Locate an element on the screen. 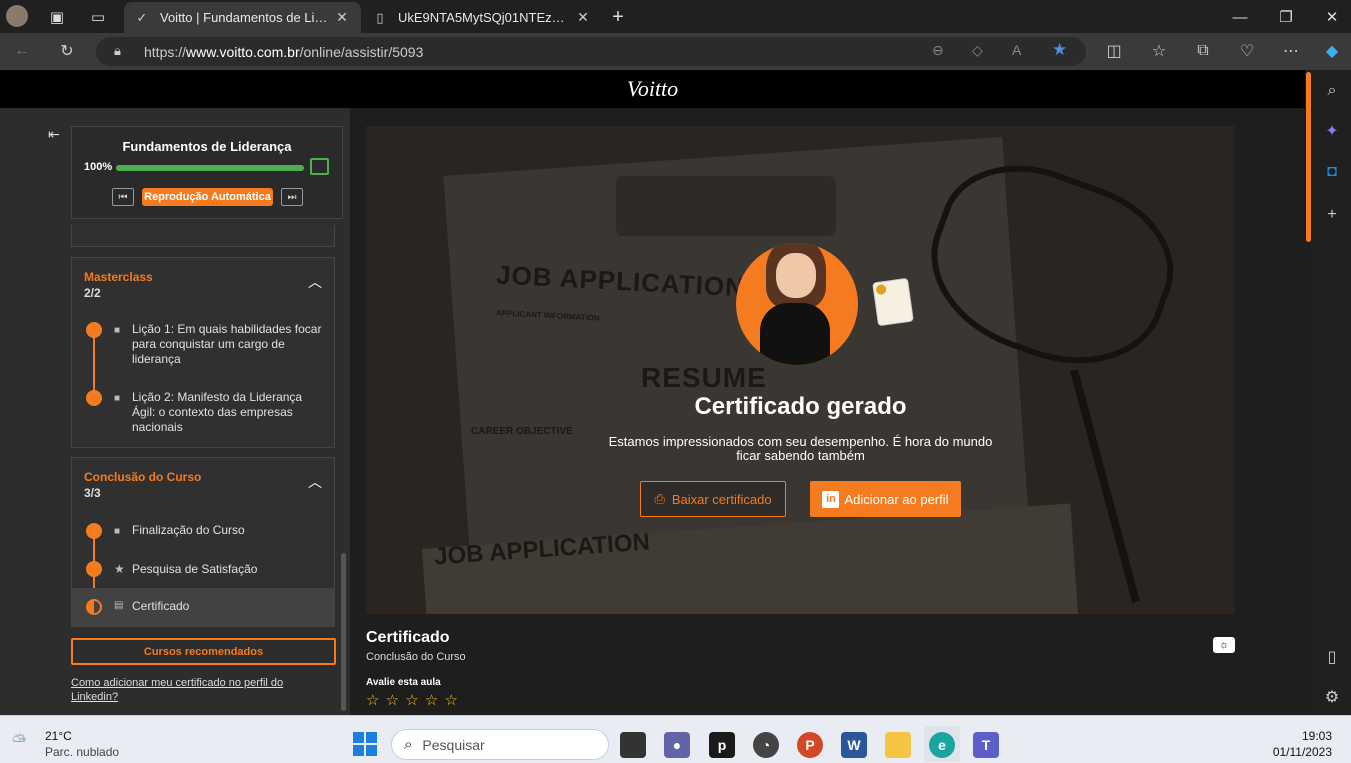 The image size is (1351, 763). certificate-badge-icon is located at coordinates (319, 166).